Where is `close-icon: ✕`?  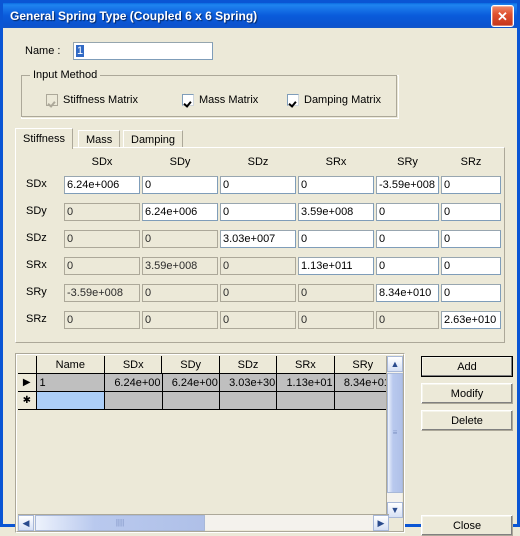 close-icon: ✕ is located at coordinates (502, 16).